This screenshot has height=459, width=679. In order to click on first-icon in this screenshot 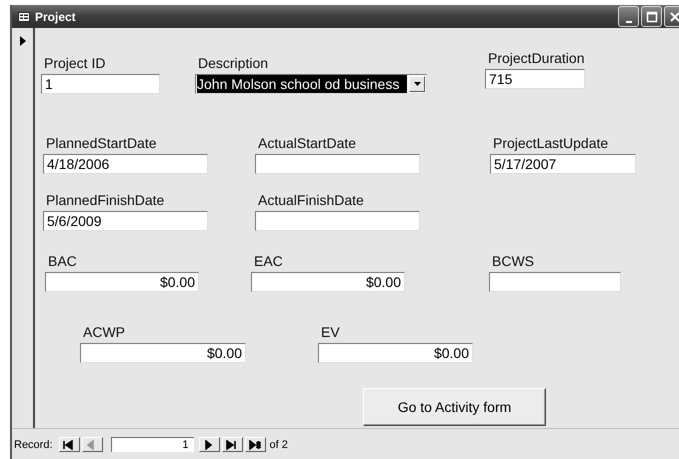, I will do `click(69, 445)`.